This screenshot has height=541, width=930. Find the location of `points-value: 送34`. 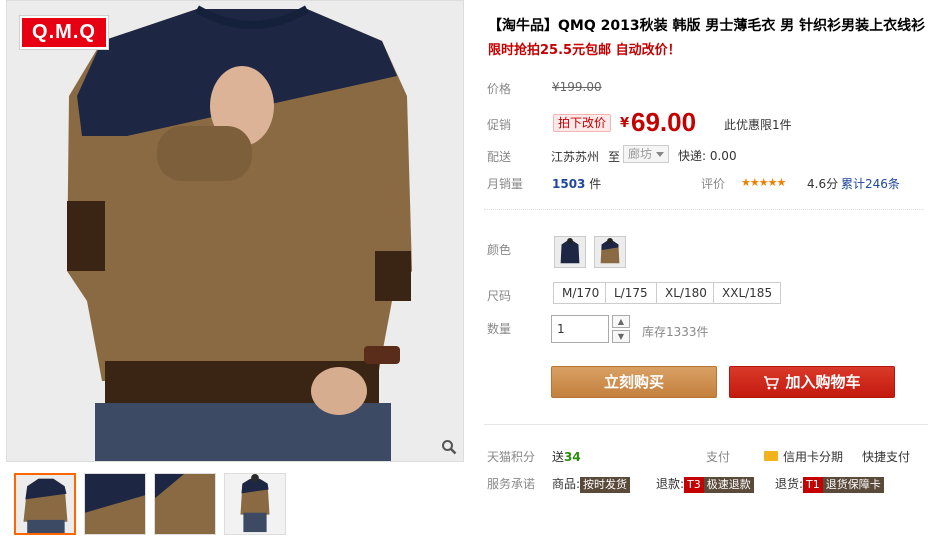

points-value: 送34 is located at coordinates (566, 456).